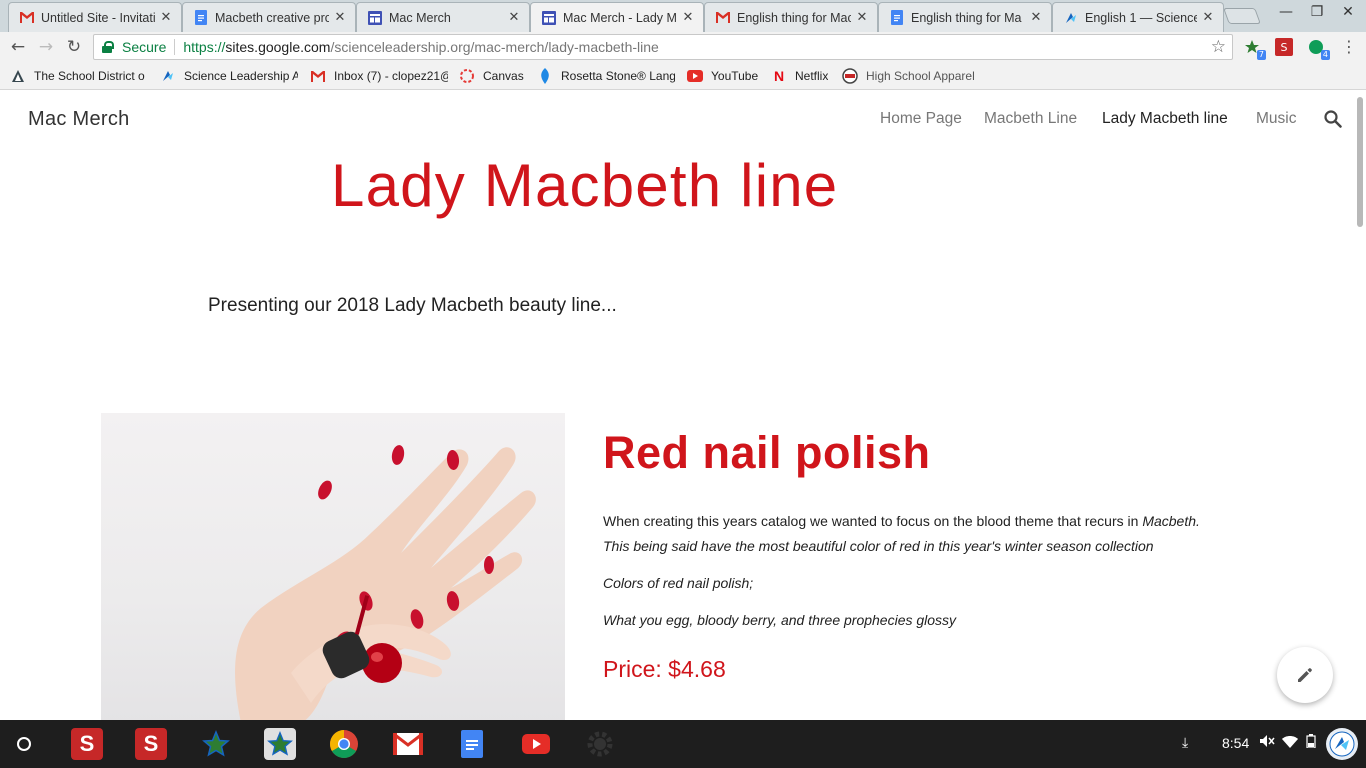 The image size is (1366, 768). I want to click on avatar, so click(1342, 744).